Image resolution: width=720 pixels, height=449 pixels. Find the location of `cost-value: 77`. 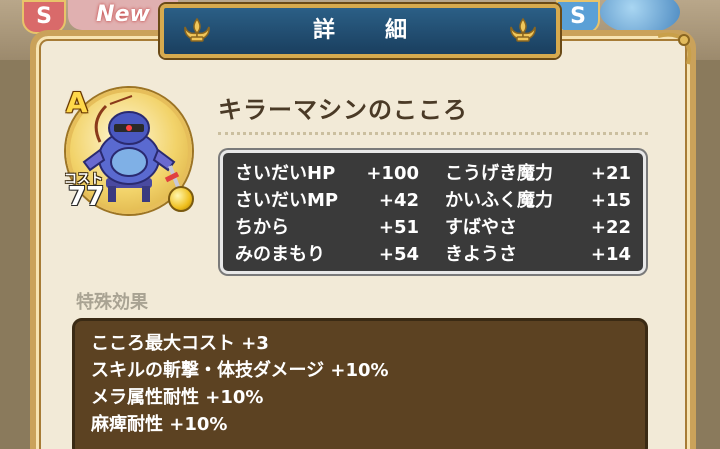

cost-value: 77 is located at coordinates (86, 197).